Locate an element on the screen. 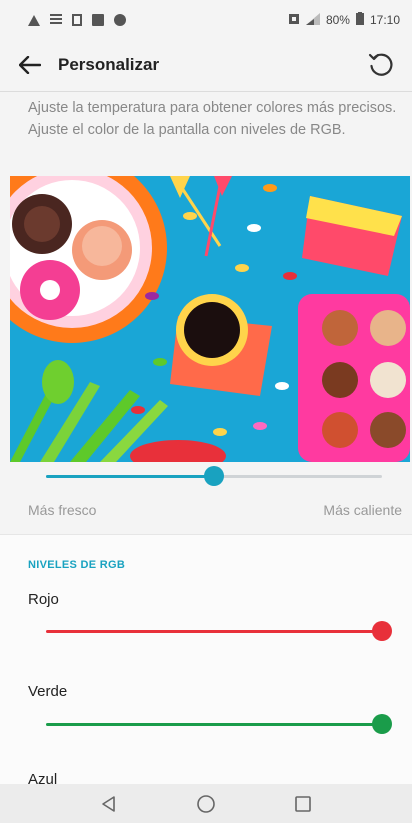 The height and width of the screenshot is (823, 412). reset-button is located at coordinates (381, 65).